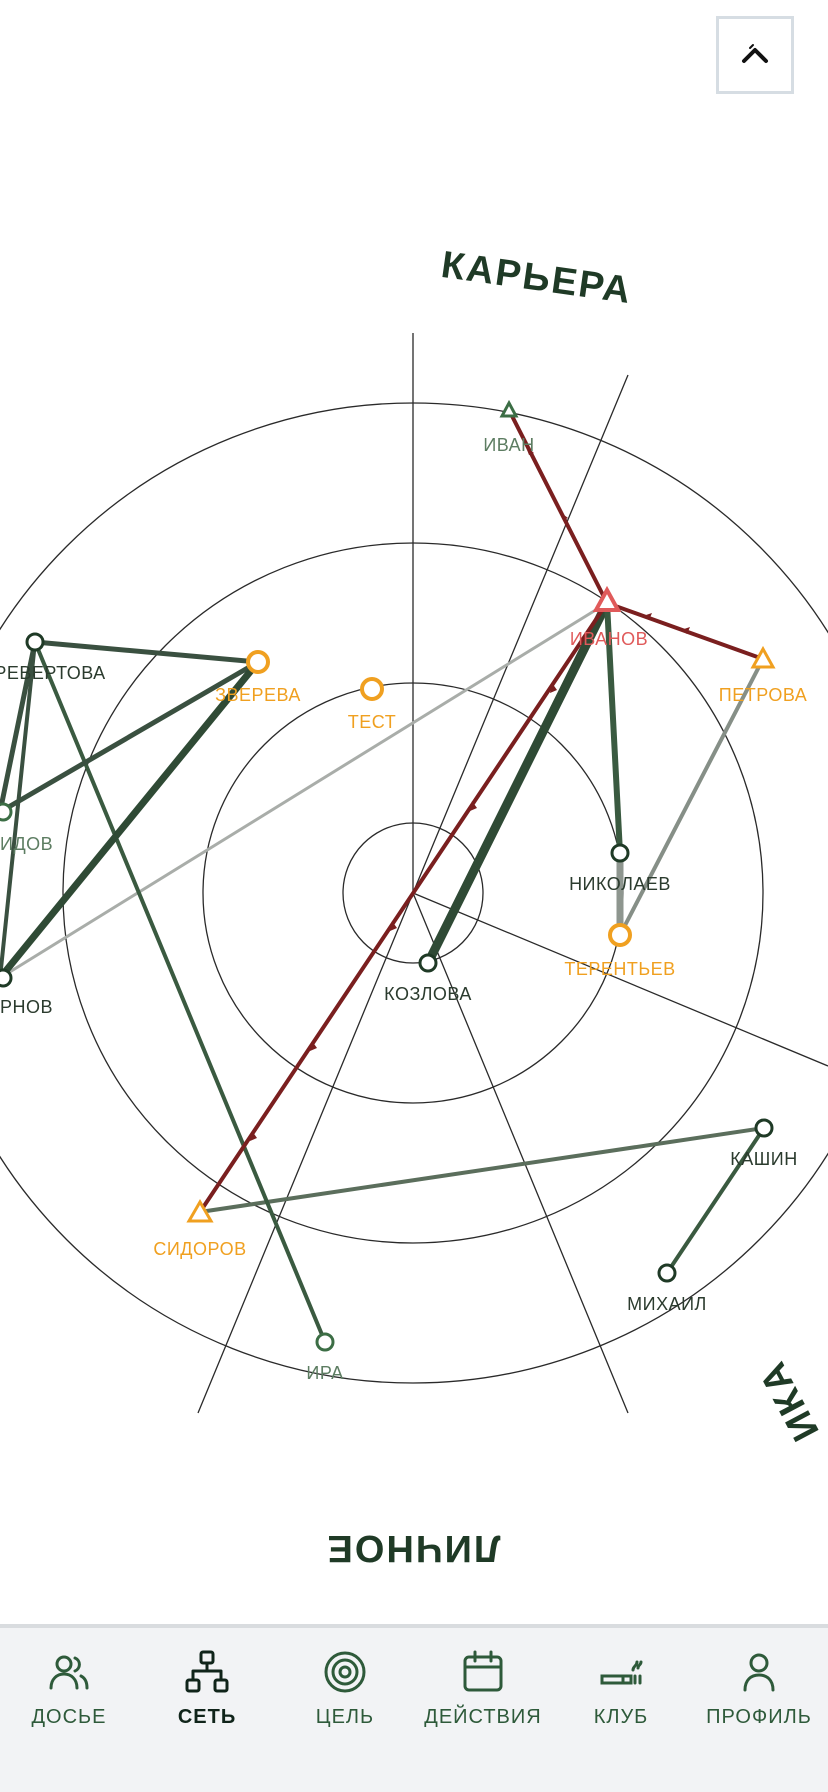  Describe the element at coordinates (619, 951) in the screenshot. I see `node-terentev: ТЕРЕНТЬЕВ` at that location.